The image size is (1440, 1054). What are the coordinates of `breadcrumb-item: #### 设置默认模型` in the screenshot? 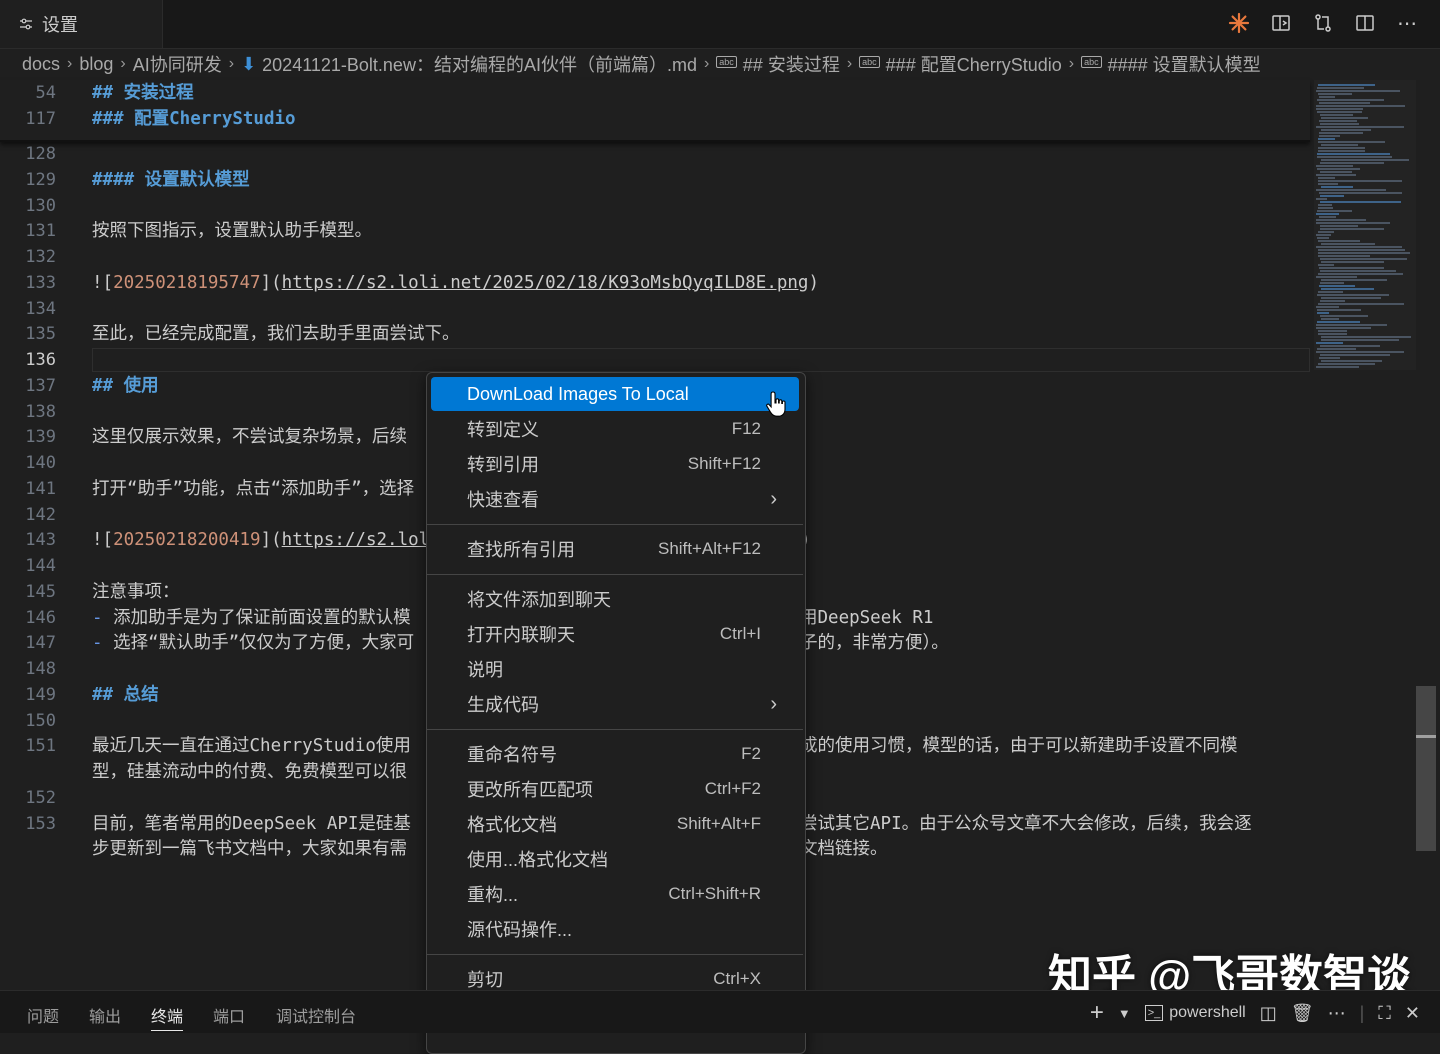 It's located at (1184, 64).